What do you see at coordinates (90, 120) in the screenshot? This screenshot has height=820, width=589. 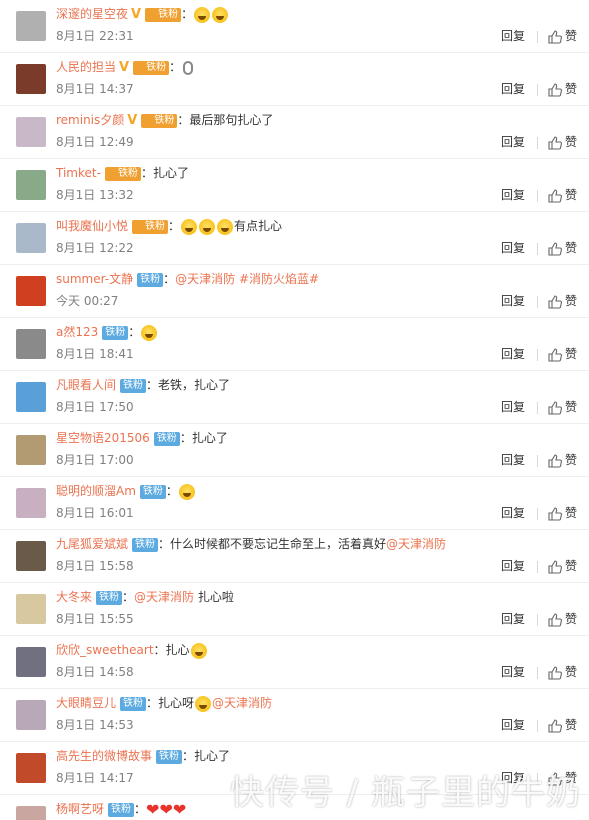 I see `username-link: reminis夕颜` at bounding box center [90, 120].